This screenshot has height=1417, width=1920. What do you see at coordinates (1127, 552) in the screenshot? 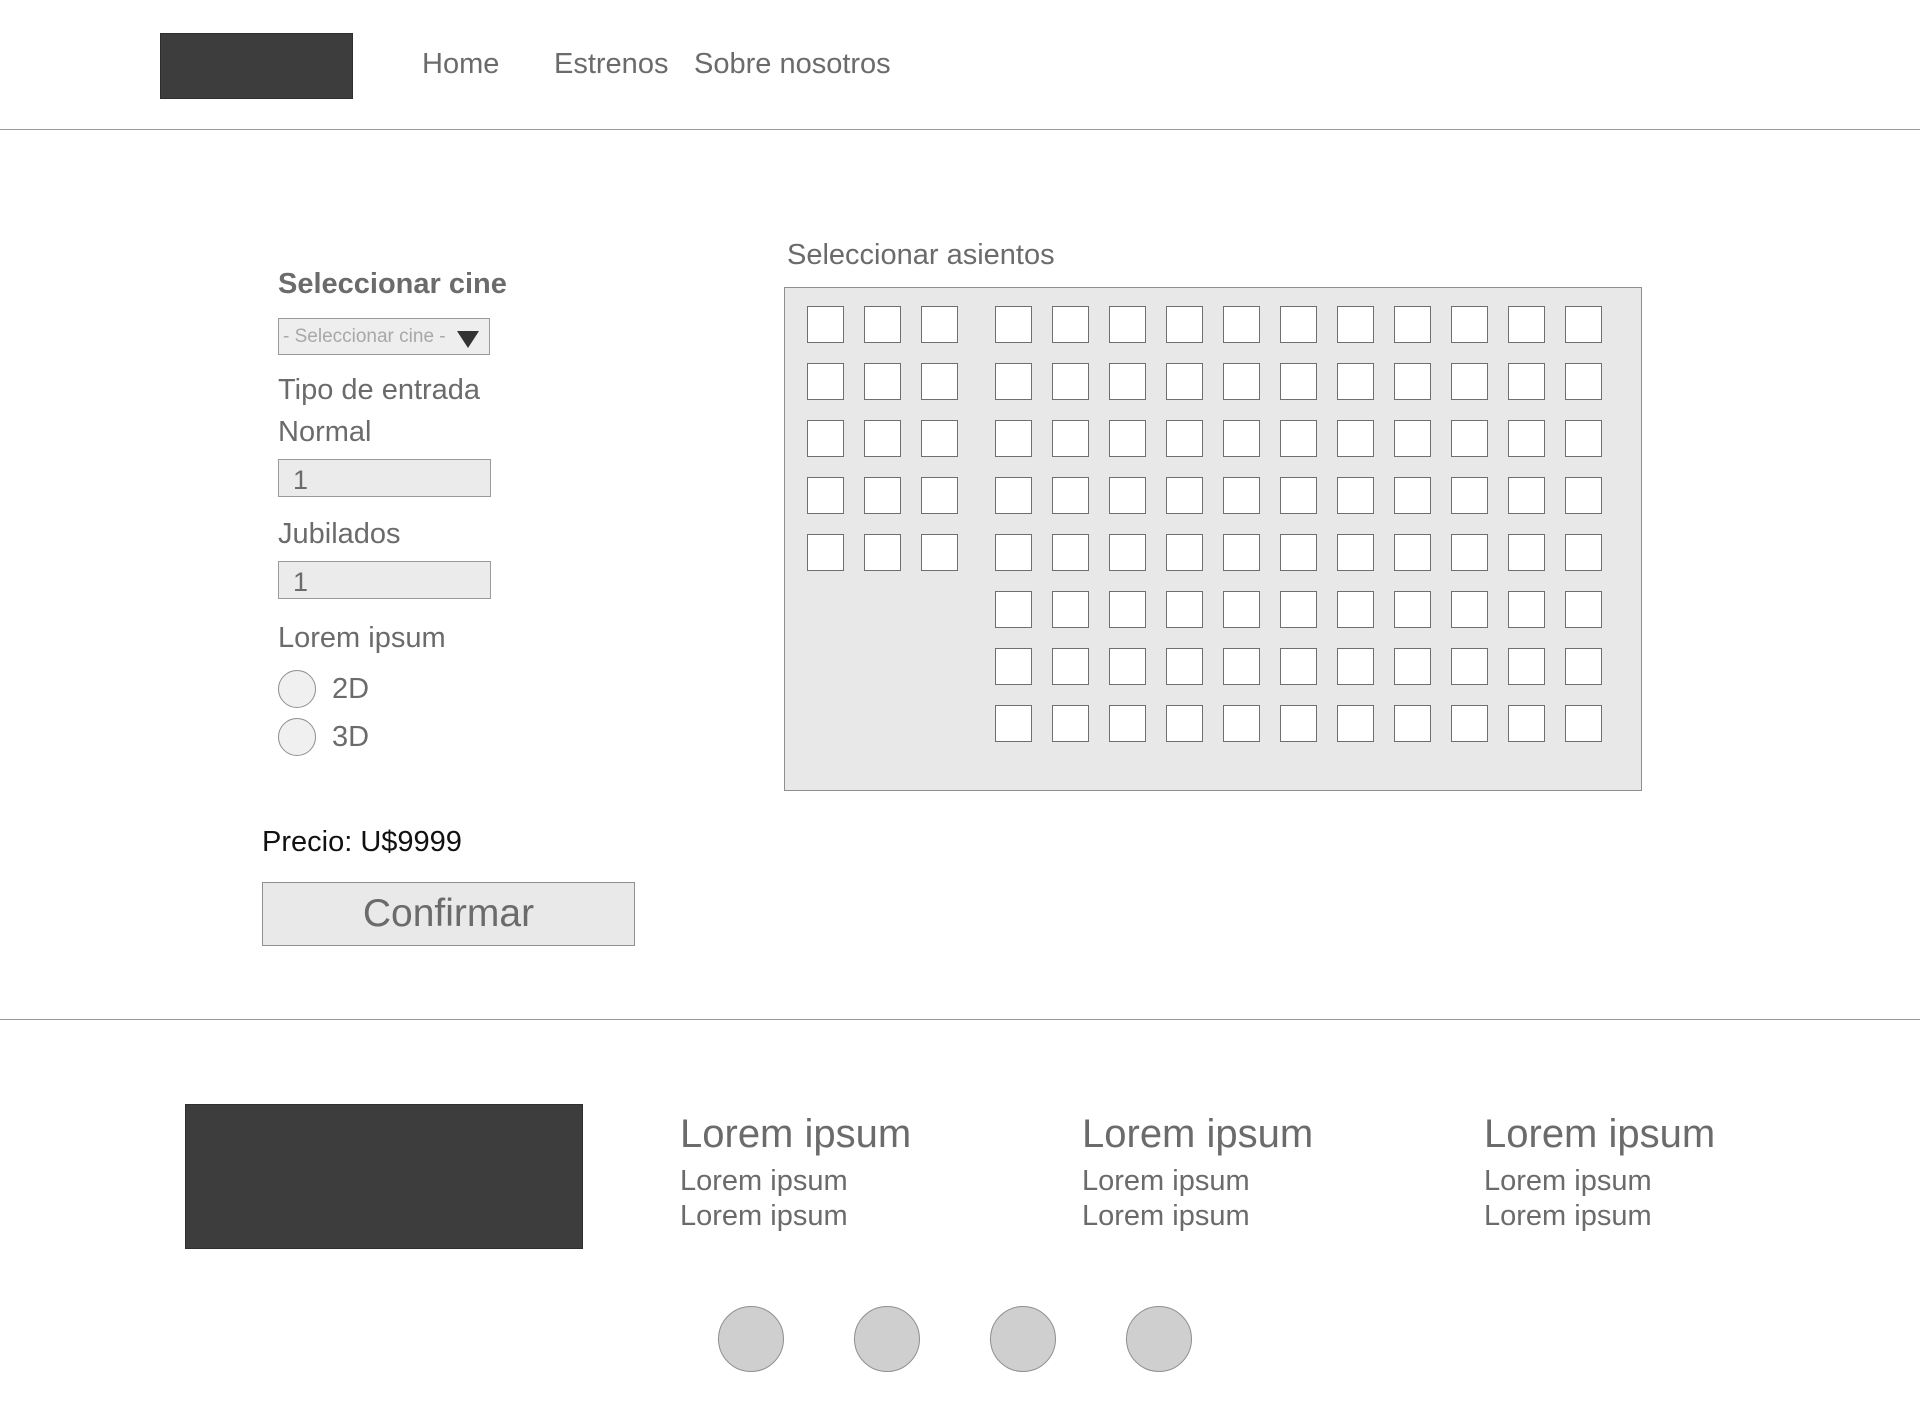
I see `seat-right-r5-c3` at bounding box center [1127, 552].